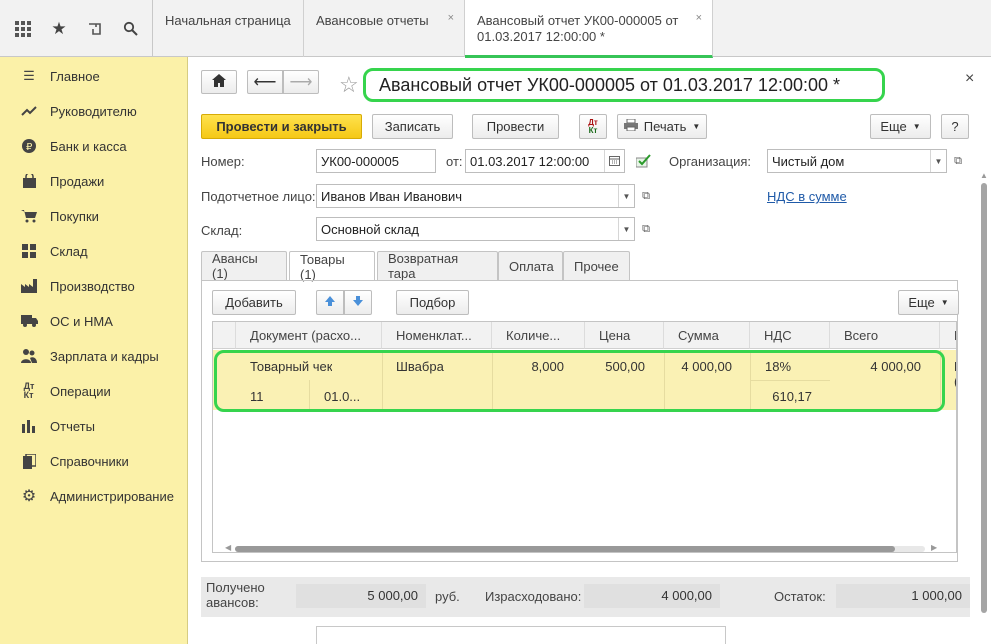  I want to click on more-button: Еще ▼, so click(900, 126).